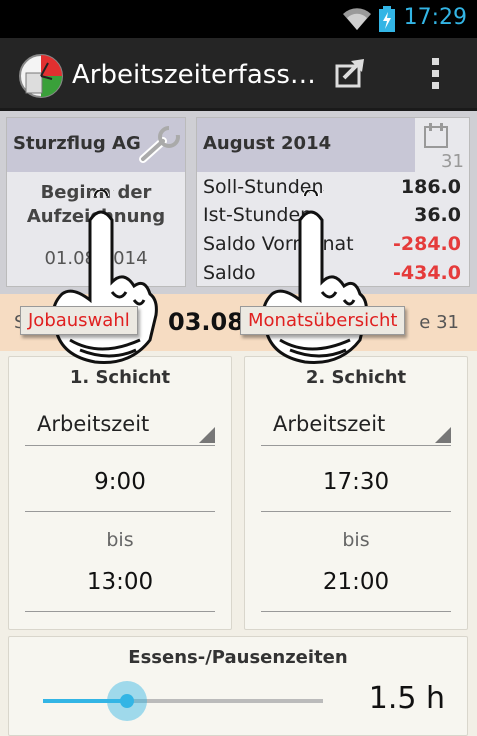 This screenshot has width=477, height=736. Describe the element at coordinates (430, 187) in the screenshot. I see `stat-value: 186.0` at that location.